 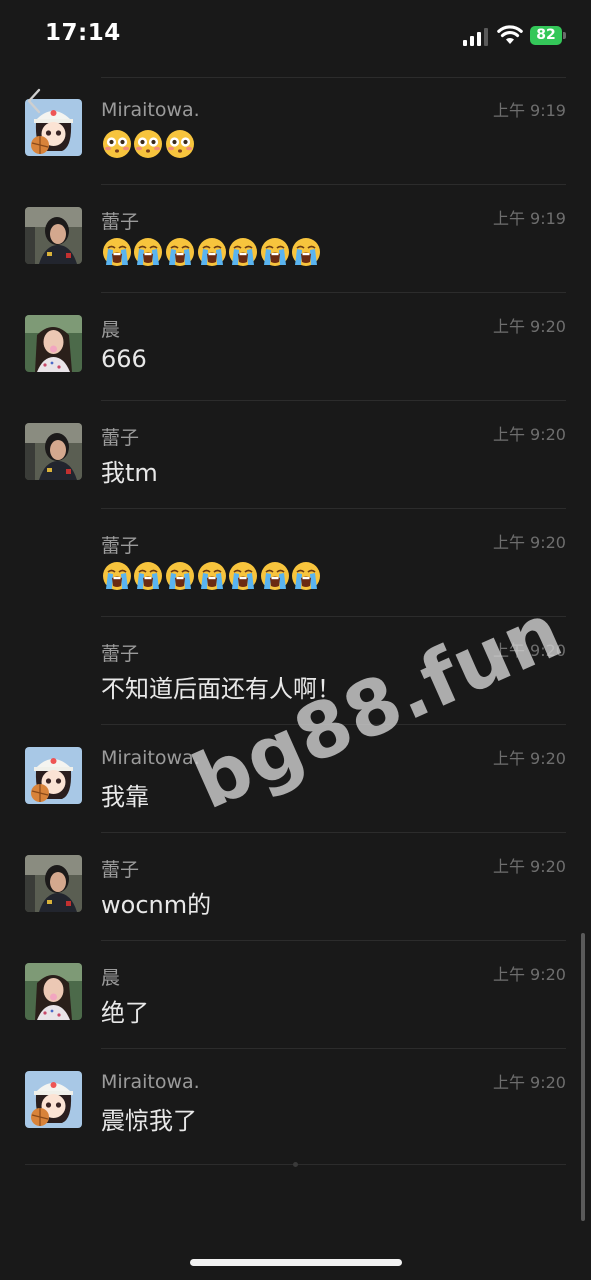 I want to click on message-row: 蕾子 上午 9:20 wocnm的, so click(x=295, y=886).